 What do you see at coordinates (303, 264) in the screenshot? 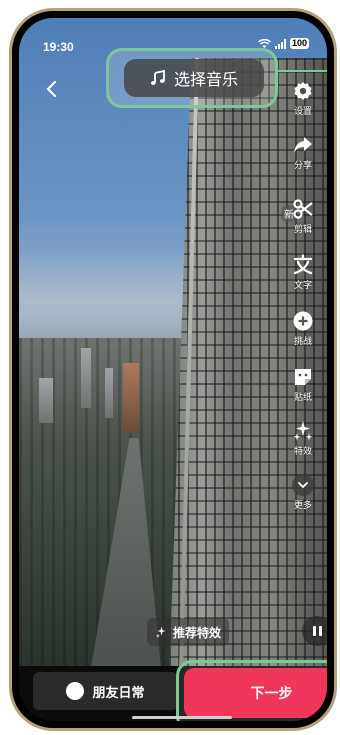
I see `text-icon` at bounding box center [303, 264].